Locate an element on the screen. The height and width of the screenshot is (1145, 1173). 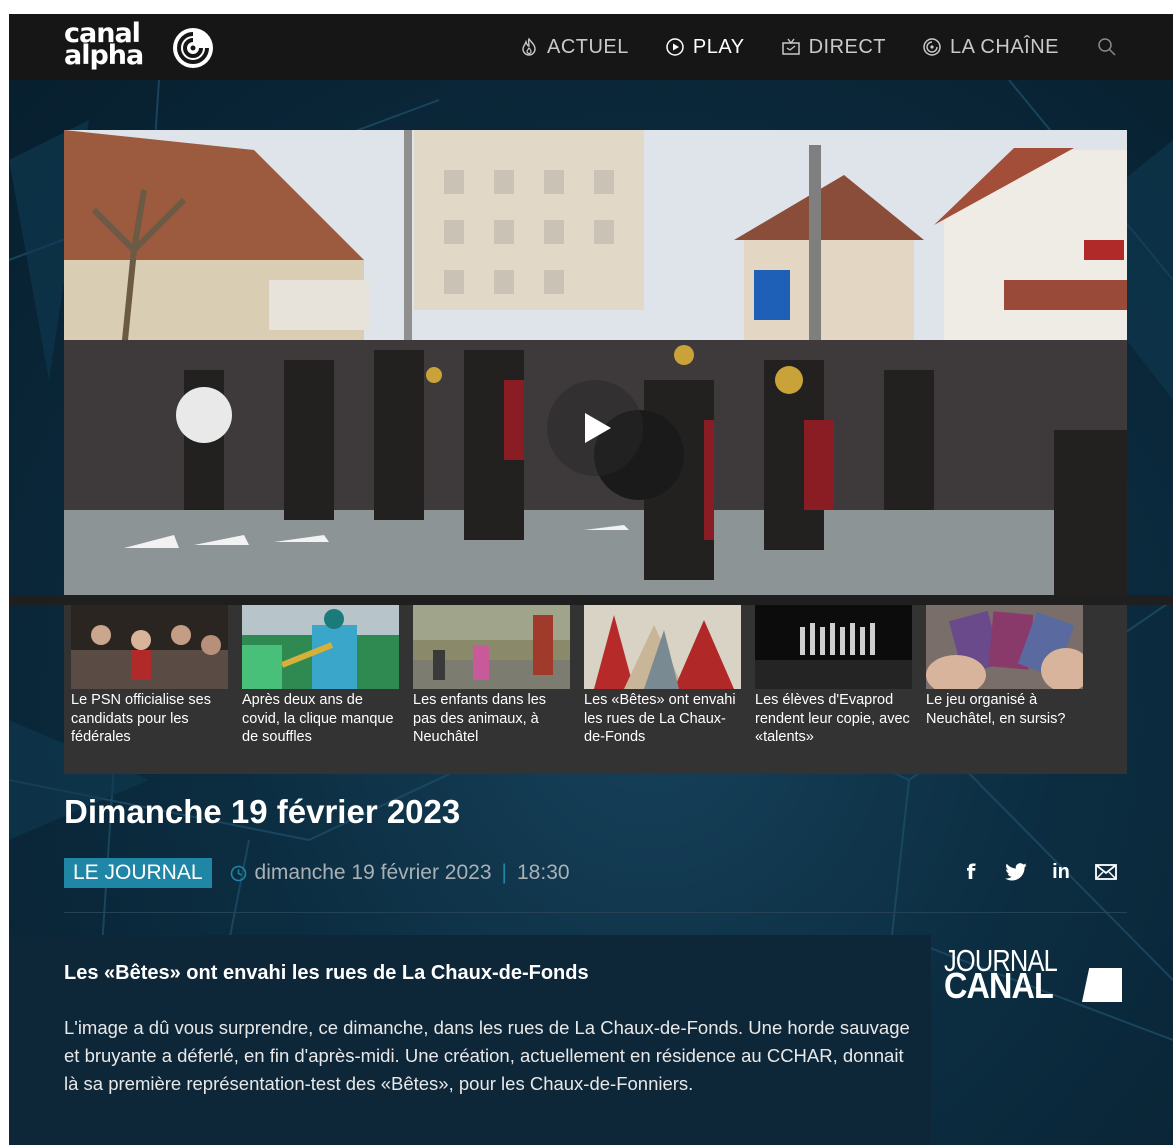
page-title: Dimanche 19 février 2023 is located at coordinates (262, 811).